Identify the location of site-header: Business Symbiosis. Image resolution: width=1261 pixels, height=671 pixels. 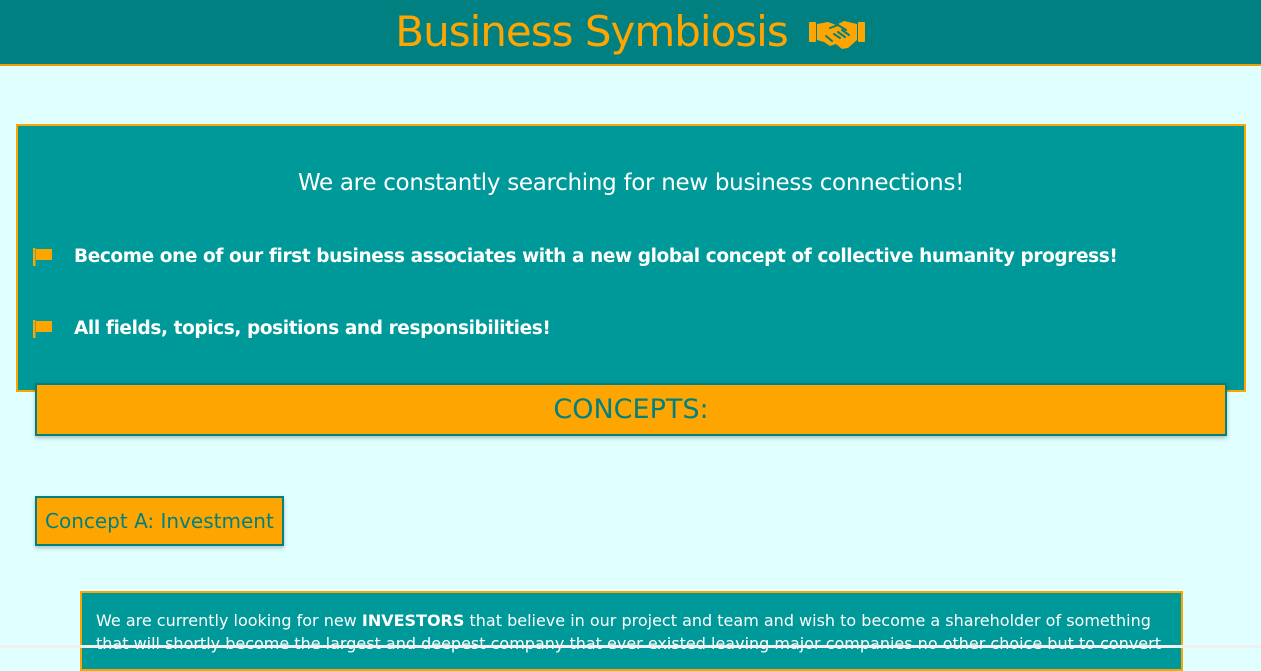
(630, 33).